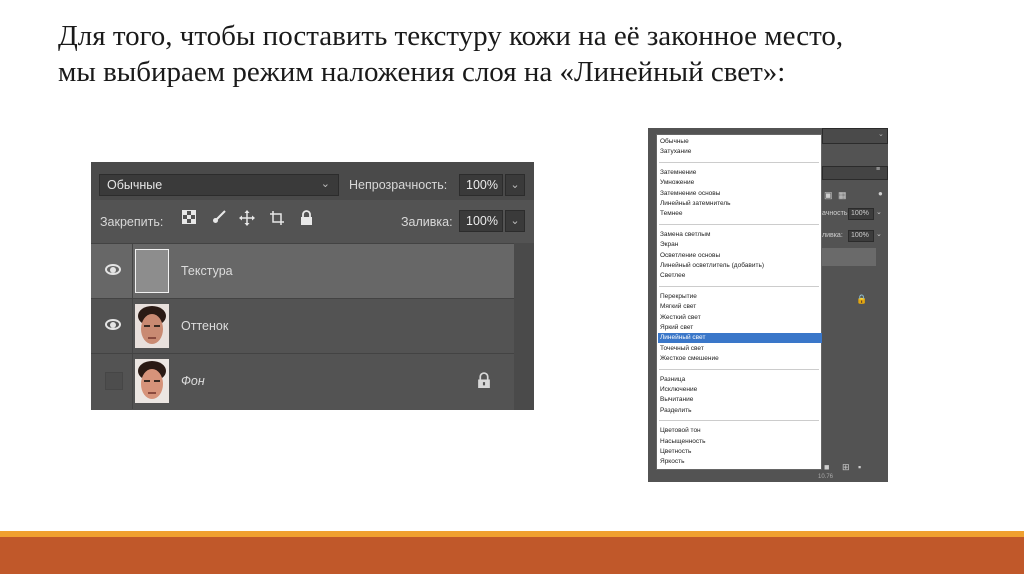  Describe the element at coordinates (306, 220) in the screenshot. I see `padlock-icon` at that location.